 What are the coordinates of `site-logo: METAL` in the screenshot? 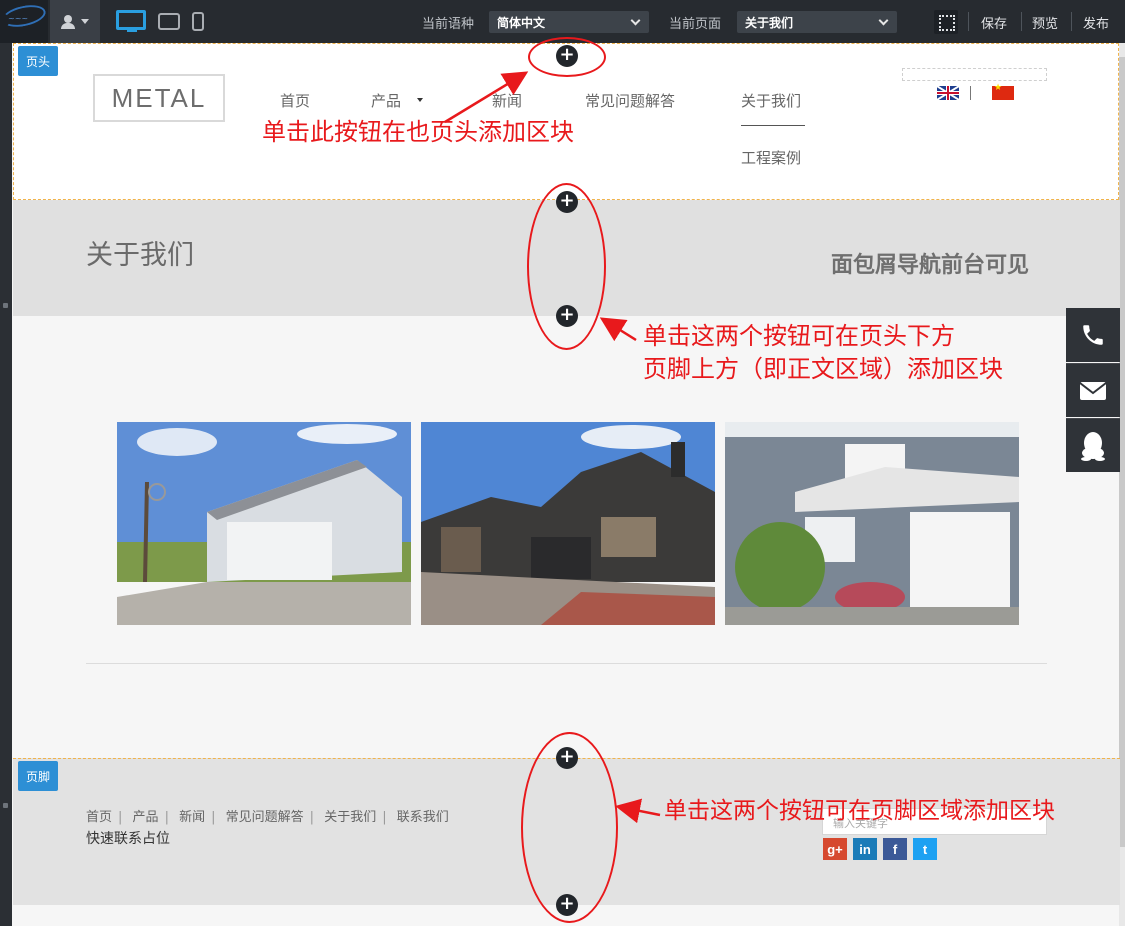 It's located at (159, 98).